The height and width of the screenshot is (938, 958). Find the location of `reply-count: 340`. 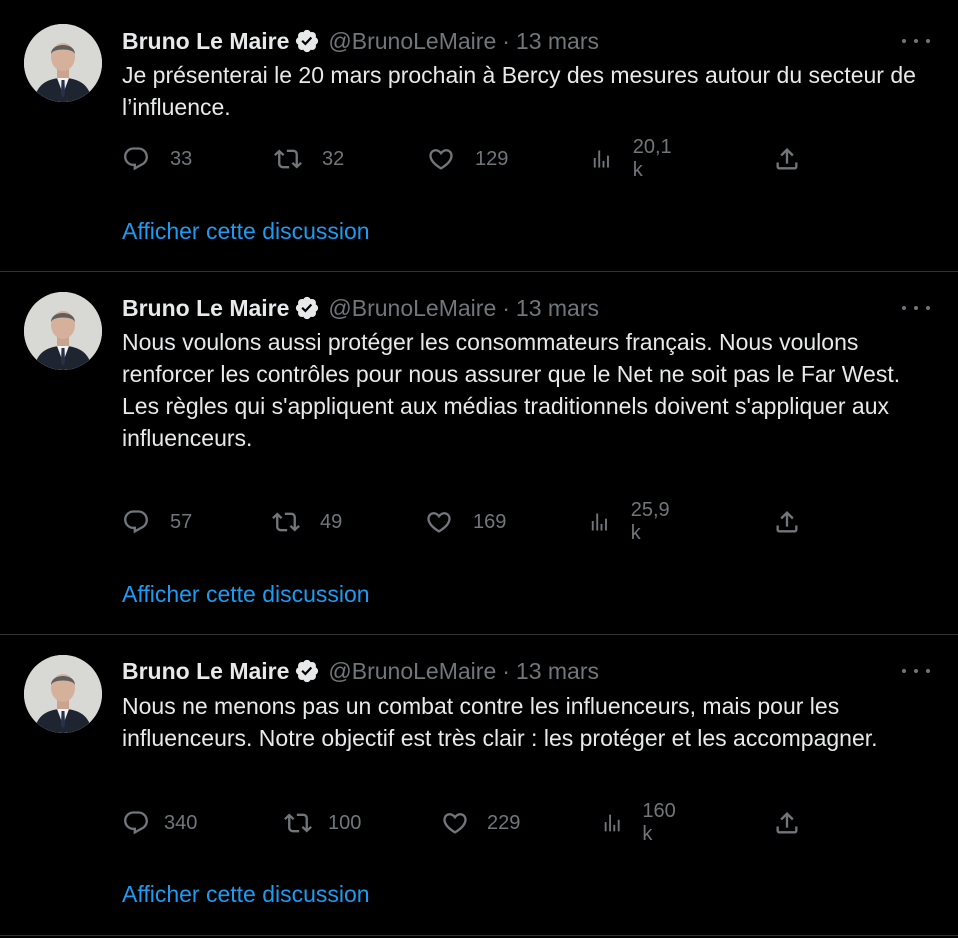

reply-count: 340 is located at coordinates (181, 822).